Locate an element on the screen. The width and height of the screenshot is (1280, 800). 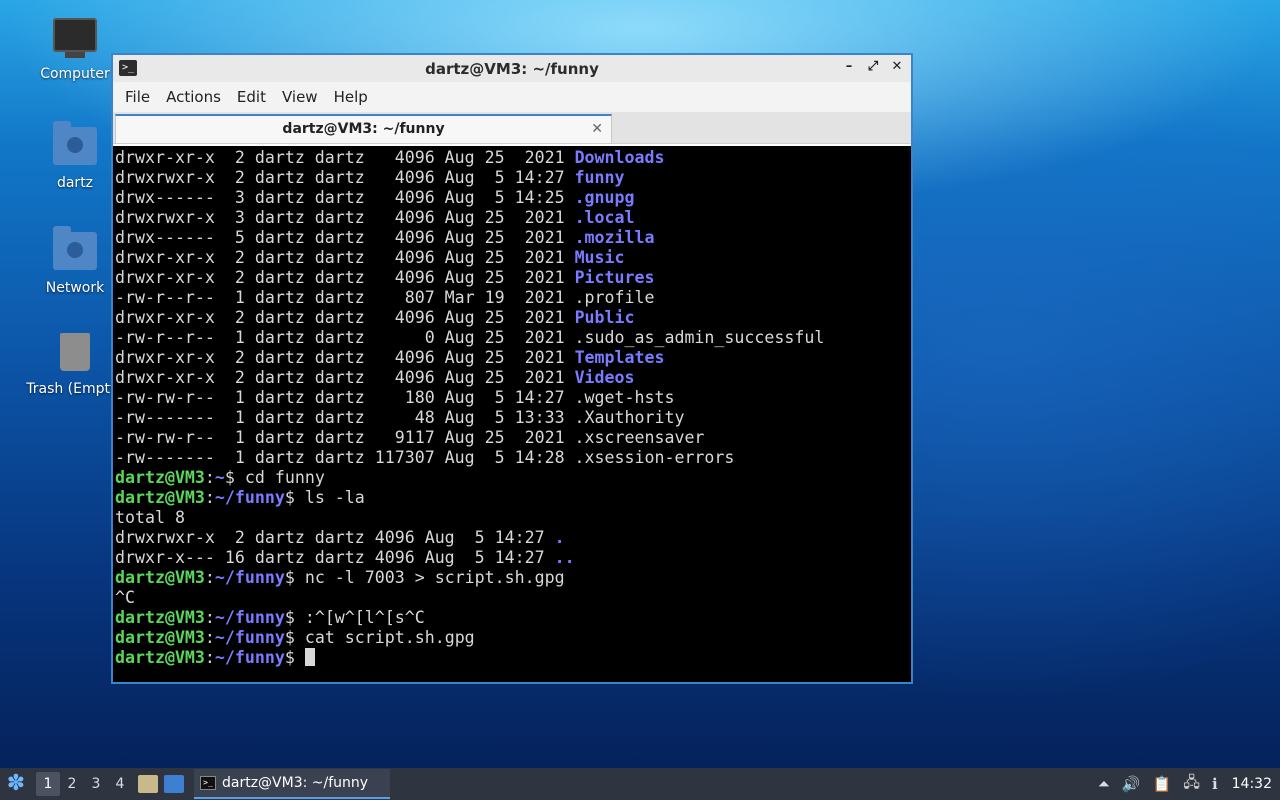
computer-icon is located at coordinates (75, 39).